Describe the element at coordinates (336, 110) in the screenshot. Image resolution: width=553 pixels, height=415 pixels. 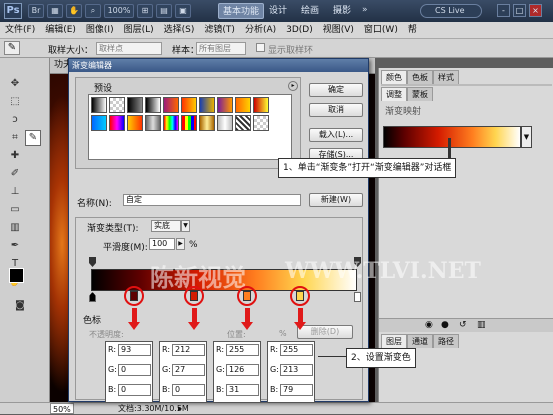
I see `cancel-button: 取消` at that location.